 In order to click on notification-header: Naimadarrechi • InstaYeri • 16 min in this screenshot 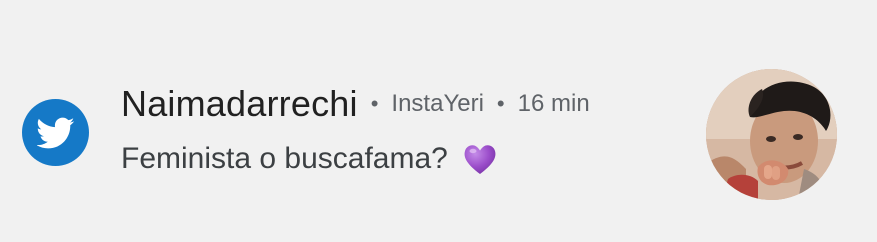, I will do `click(355, 104)`.